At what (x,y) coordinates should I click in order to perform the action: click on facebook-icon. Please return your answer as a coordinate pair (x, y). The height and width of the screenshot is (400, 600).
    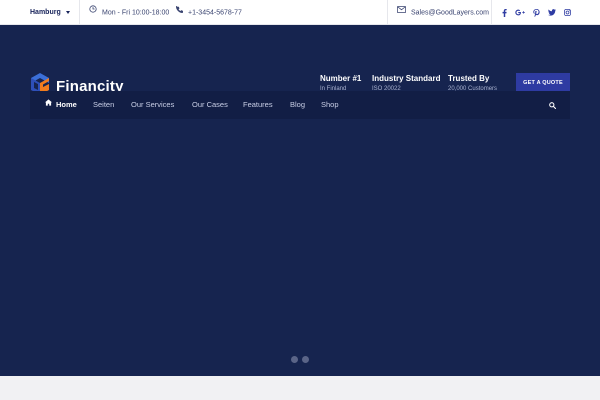
    Looking at the image, I should click on (504, 12).